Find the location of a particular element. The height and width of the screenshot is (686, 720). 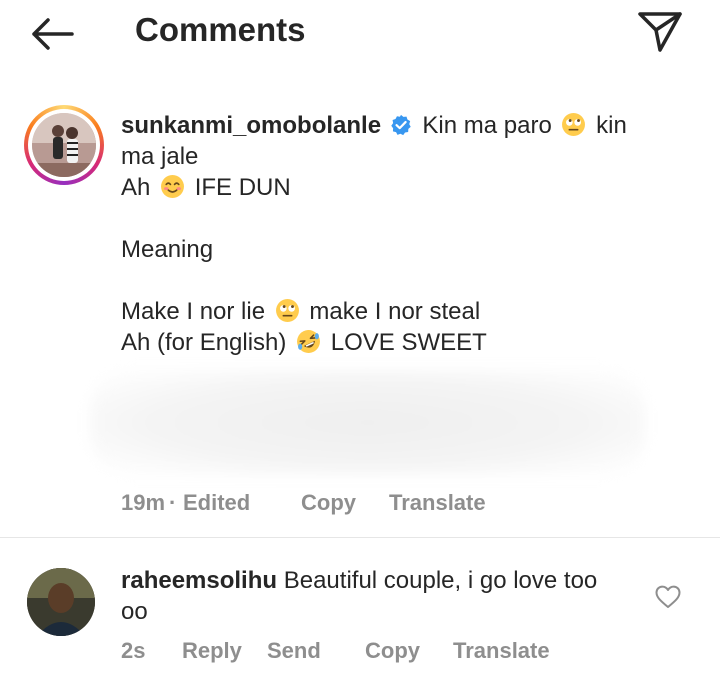

smiling-face-emoji-icon is located at coordinates (172, 186).